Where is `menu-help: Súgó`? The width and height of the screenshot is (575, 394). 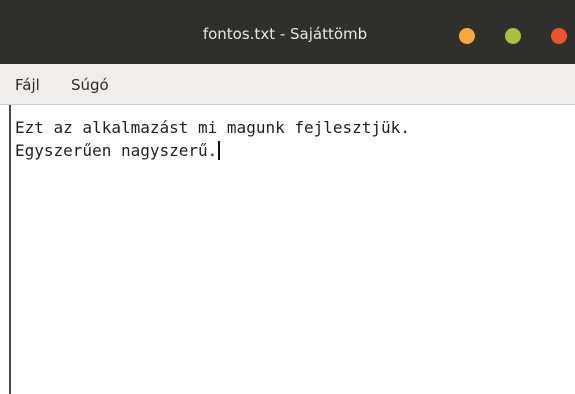
menu-help: Súgó is located at coordinates (90, 85).